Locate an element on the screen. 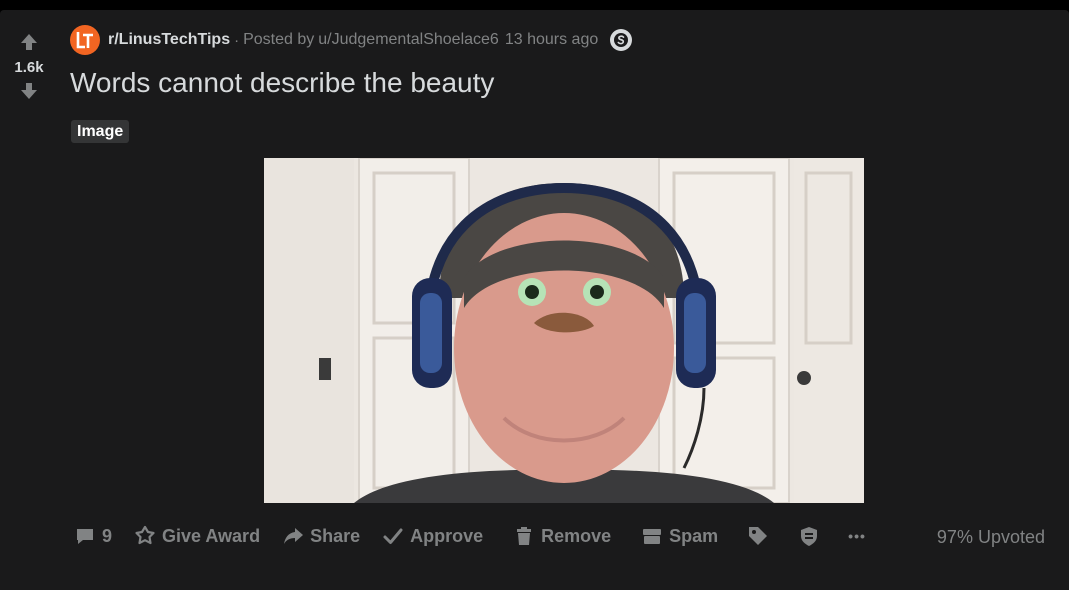 The height and width of the screenshot is (590, 1069). comments-button: 9 is located at coordinates (93, 536).